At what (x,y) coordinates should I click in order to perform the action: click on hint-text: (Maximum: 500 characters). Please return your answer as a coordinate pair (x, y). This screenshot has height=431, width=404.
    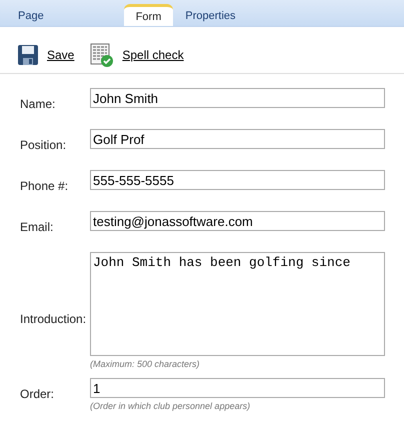
    Looking at the image, I should click on (145, 364).